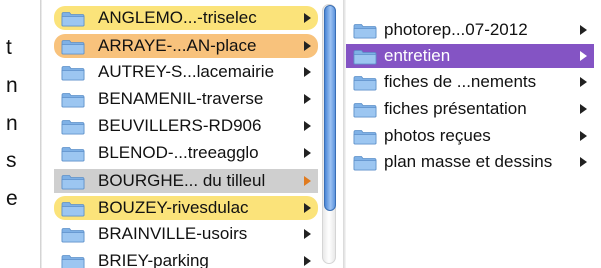 This screenshot has height=268, width=601. Describe the element at coordinates (182, 180) in the screenshot. I see `folder-name: BOURGHE... du tilleul` at that location.